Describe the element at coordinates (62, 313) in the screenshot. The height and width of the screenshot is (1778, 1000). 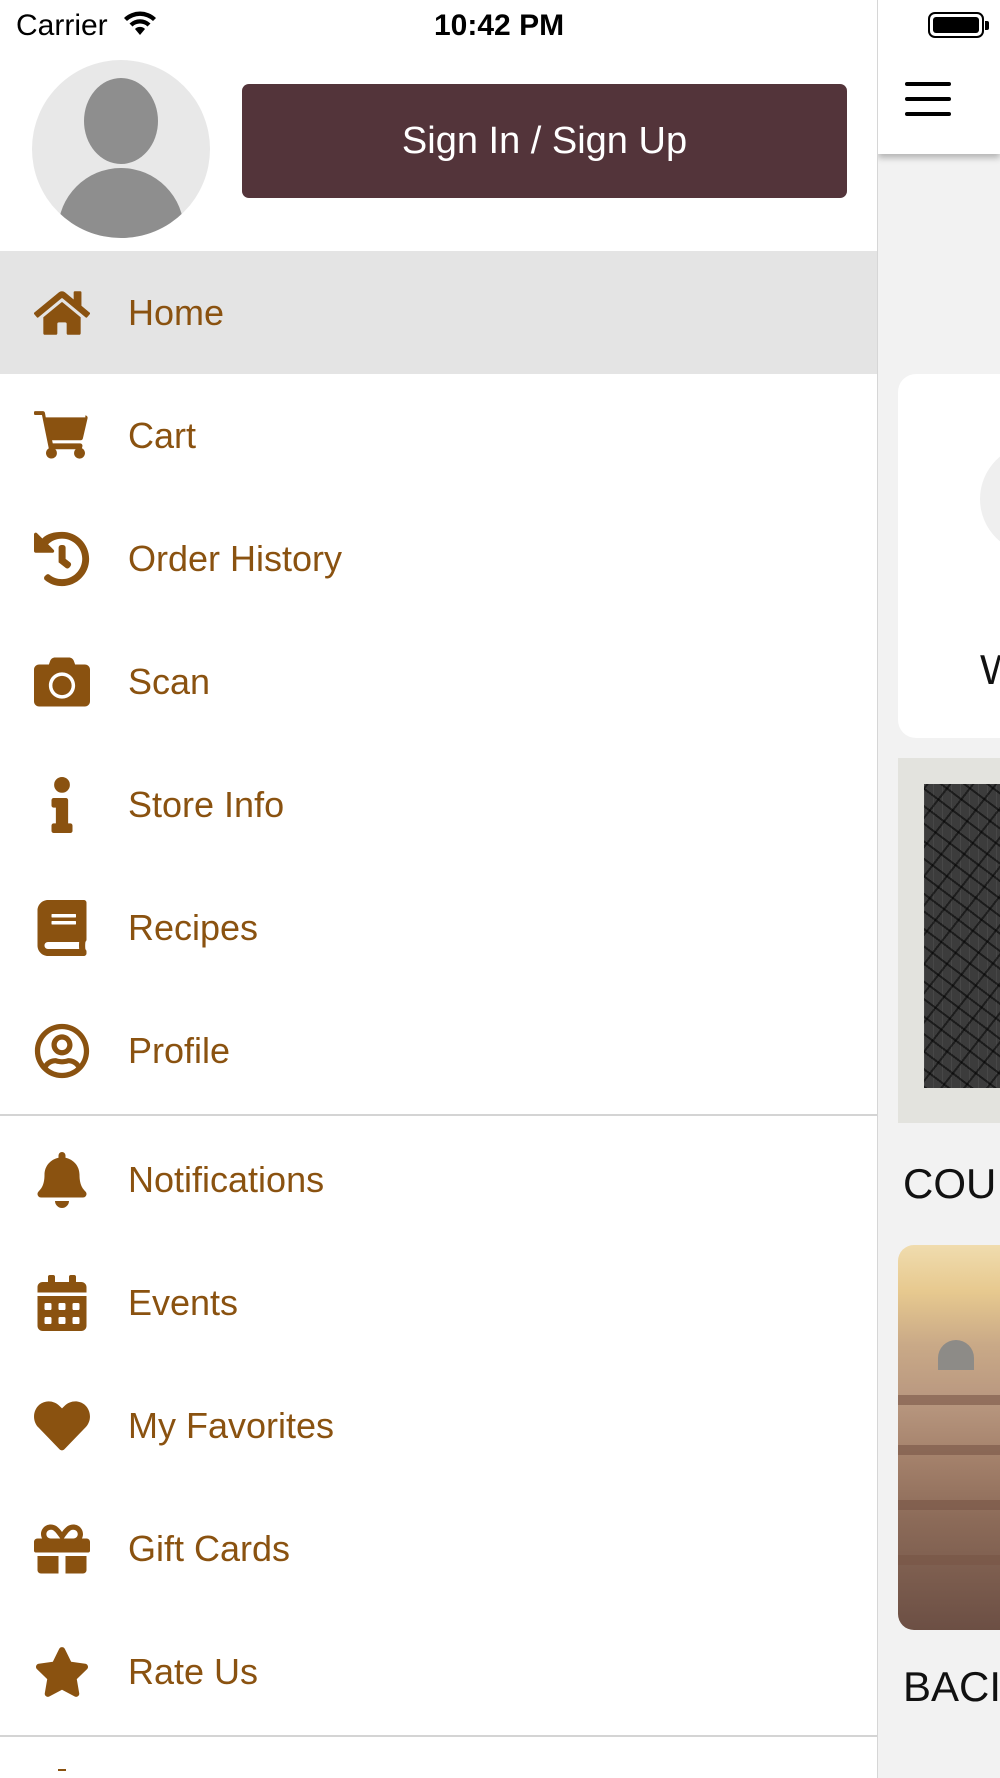
I see `home-icon` at that location.